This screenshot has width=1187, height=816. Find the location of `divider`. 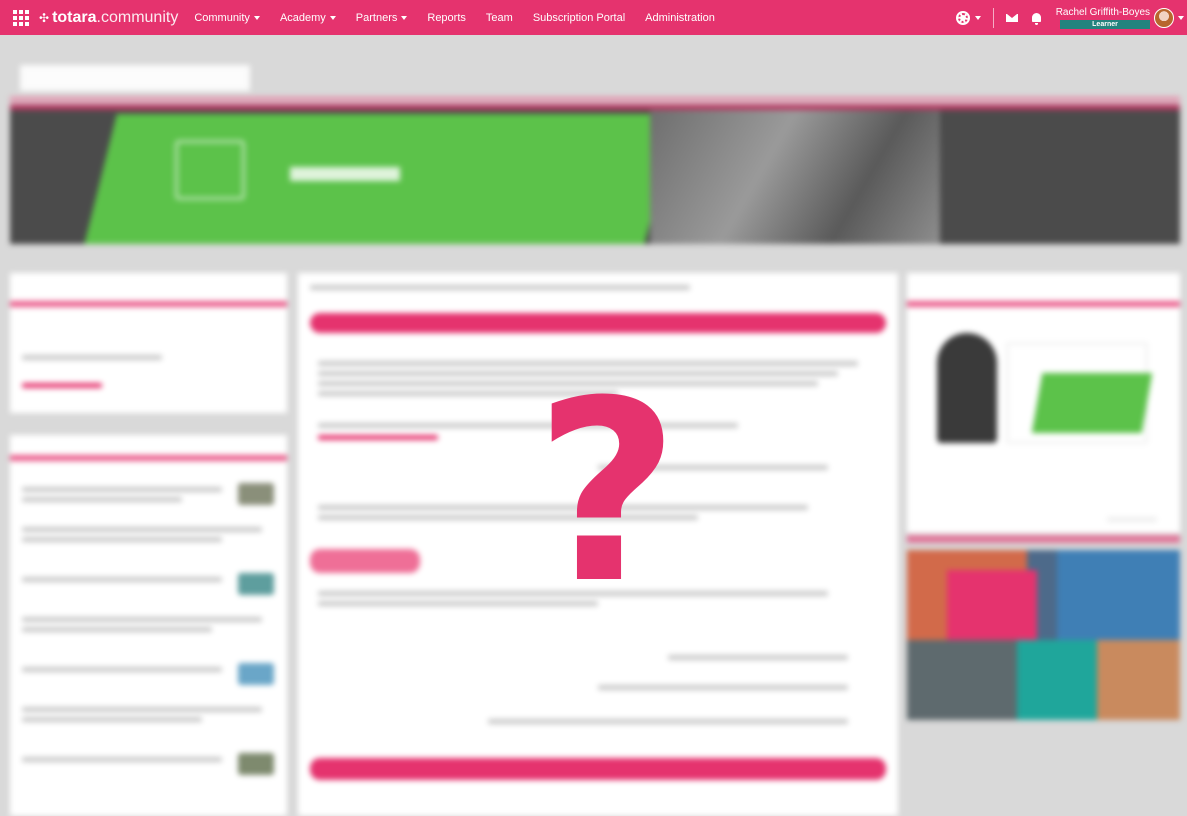

divider is located at coordinates (993, 17).